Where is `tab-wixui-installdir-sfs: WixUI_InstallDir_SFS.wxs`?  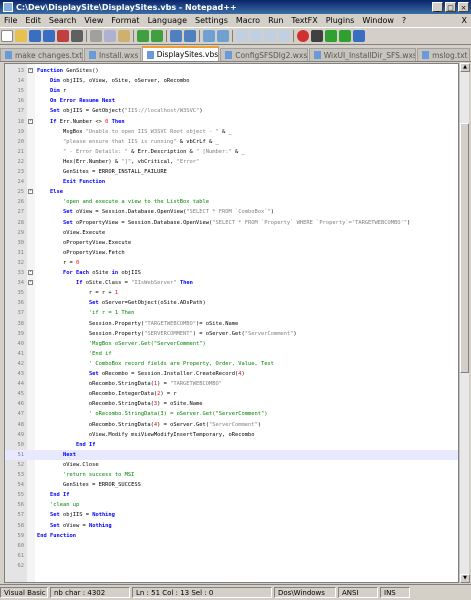
tab-wixui-installdir-sfs: WixUI_InstallDir_SFS.wxs is located at coordinates (362, 54).